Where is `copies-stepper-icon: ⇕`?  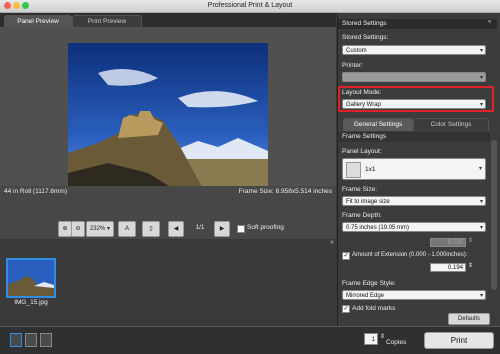
copies-stepper-icon: ⇕ is located at coordinates (382, 336).